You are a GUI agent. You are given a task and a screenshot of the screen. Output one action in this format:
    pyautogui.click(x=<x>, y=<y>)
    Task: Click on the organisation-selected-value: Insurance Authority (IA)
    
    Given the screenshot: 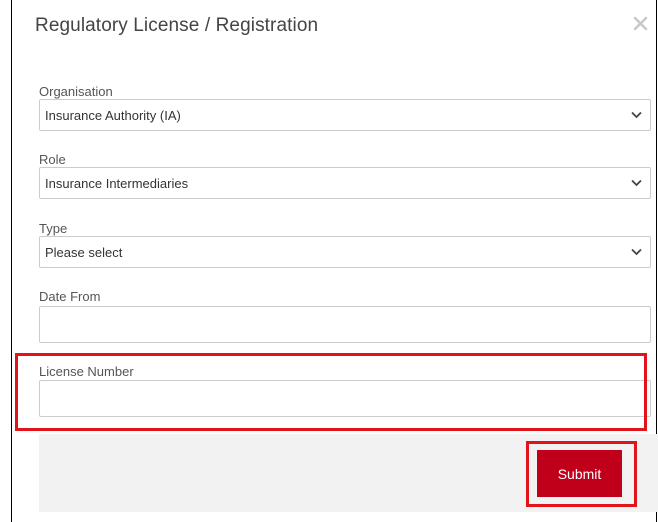 What is the action you would take?
    pyautogui.click(x=113, y=115)
    